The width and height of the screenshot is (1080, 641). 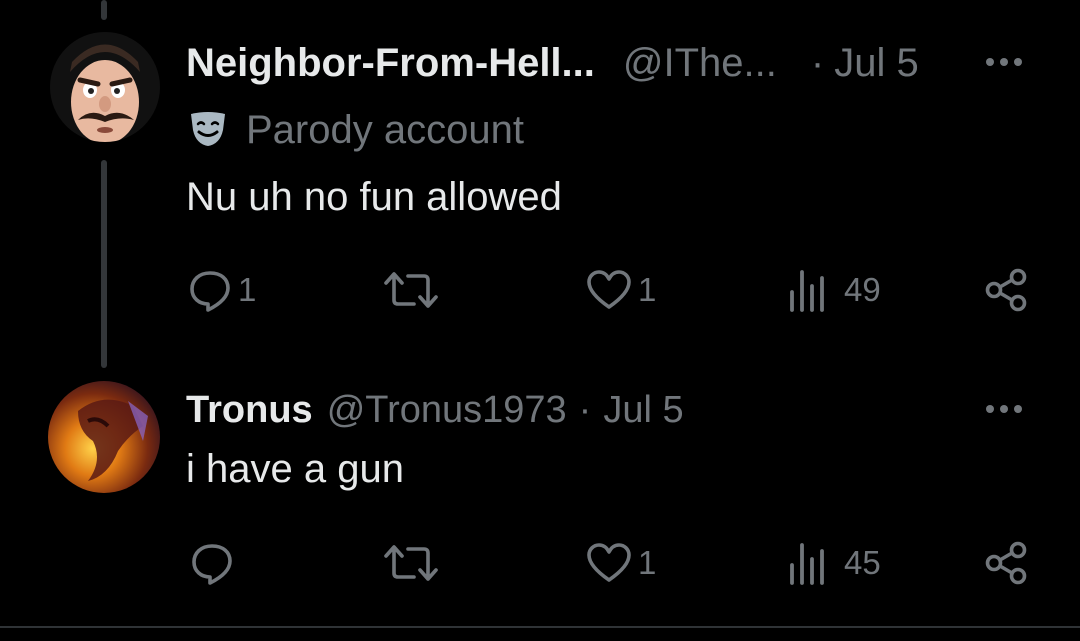 What do you see at coordinates (247, 289) in the screenshot?
I see `reply-count: 1` at bounding box center [247, 289].